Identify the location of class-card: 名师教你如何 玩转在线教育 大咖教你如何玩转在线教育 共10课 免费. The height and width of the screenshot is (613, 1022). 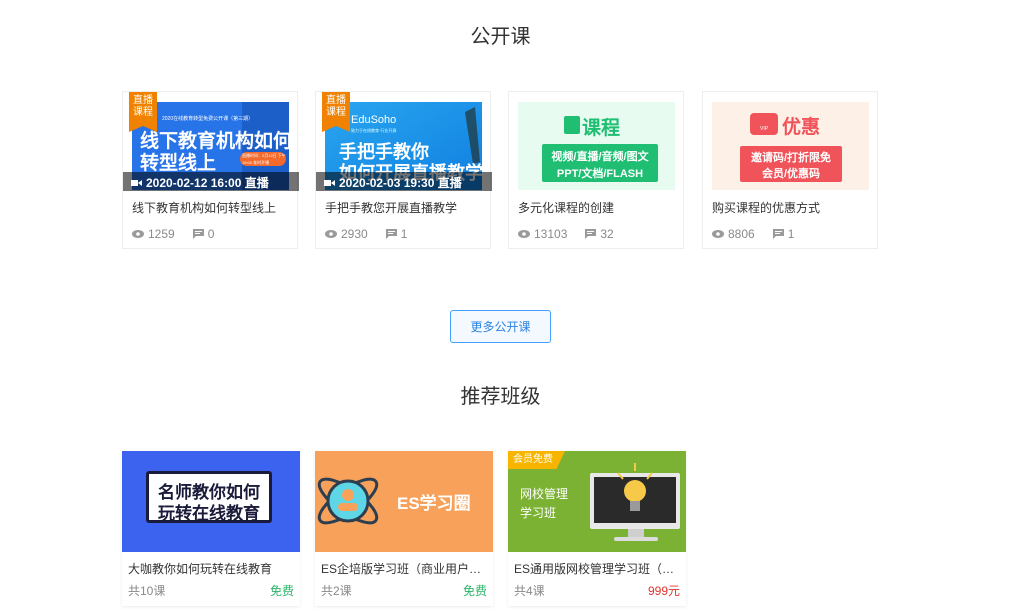
(211, 528).